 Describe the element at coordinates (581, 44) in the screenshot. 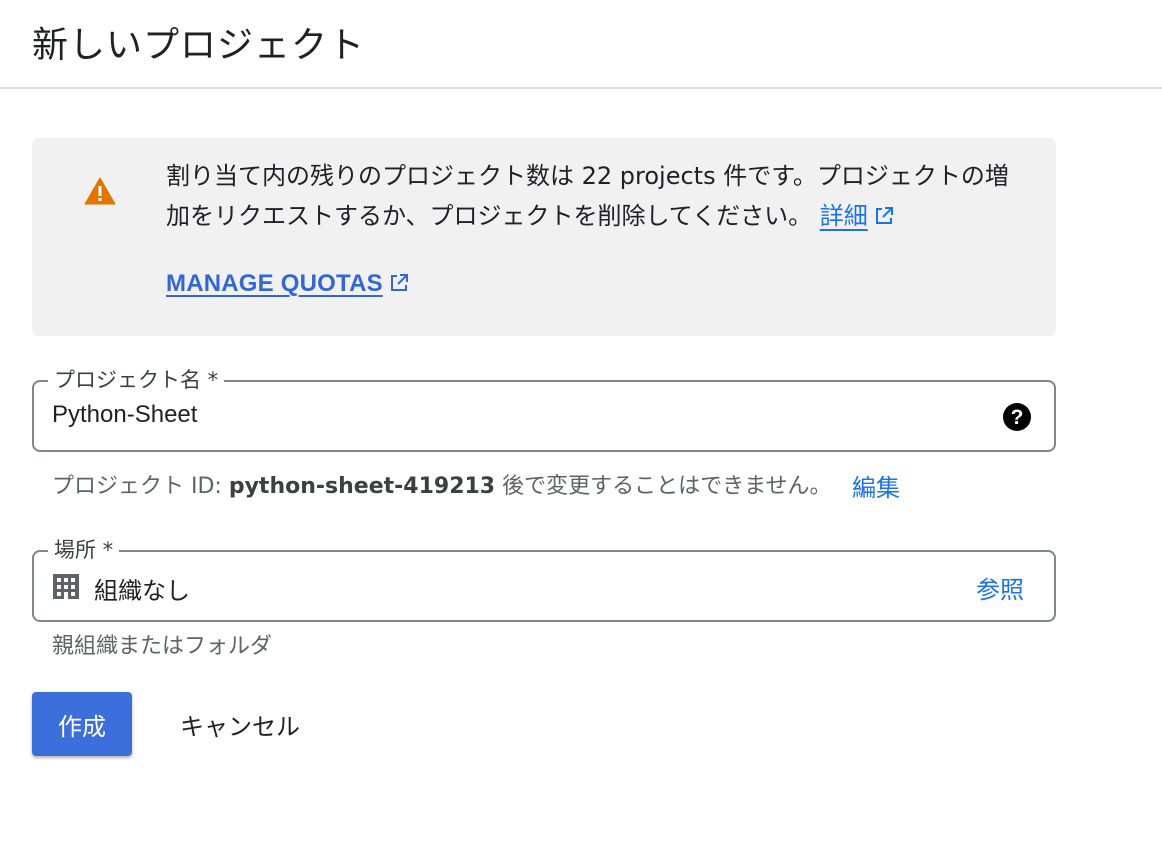

I see `page-header: 新しいプロジェクト` at that location.